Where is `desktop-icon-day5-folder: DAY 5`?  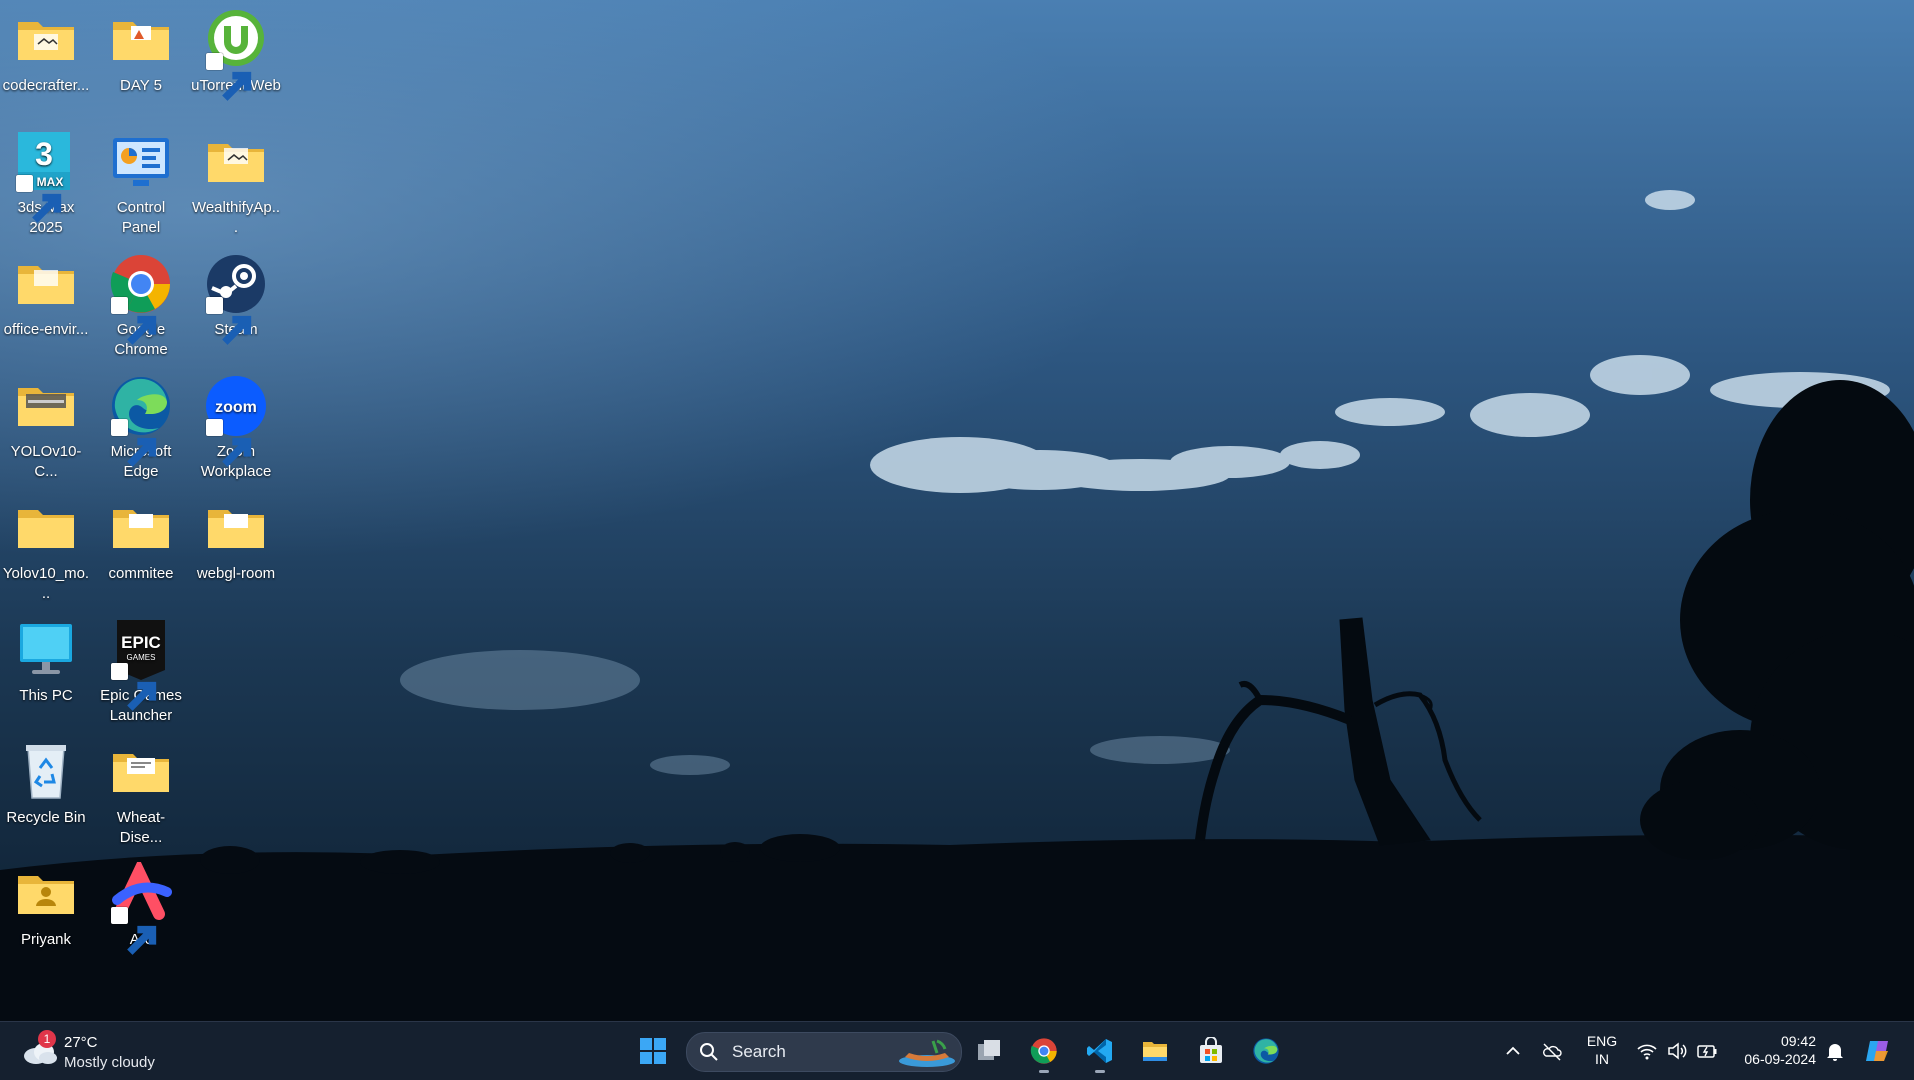 desktop-icon-day5-folder: DAY 5 is located at coordinates (141, 52).